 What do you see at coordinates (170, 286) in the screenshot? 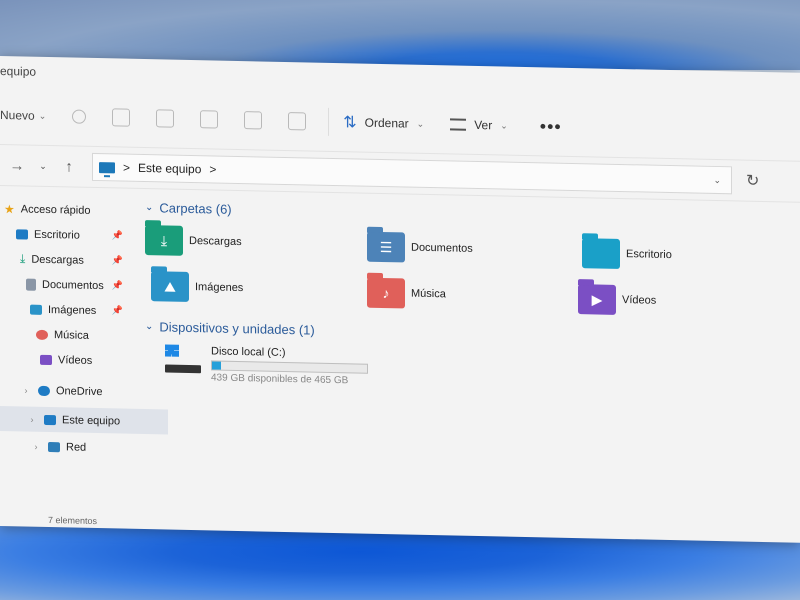
I see `pictures-folder-icon: ⛰` at bounding box center [170, 286].